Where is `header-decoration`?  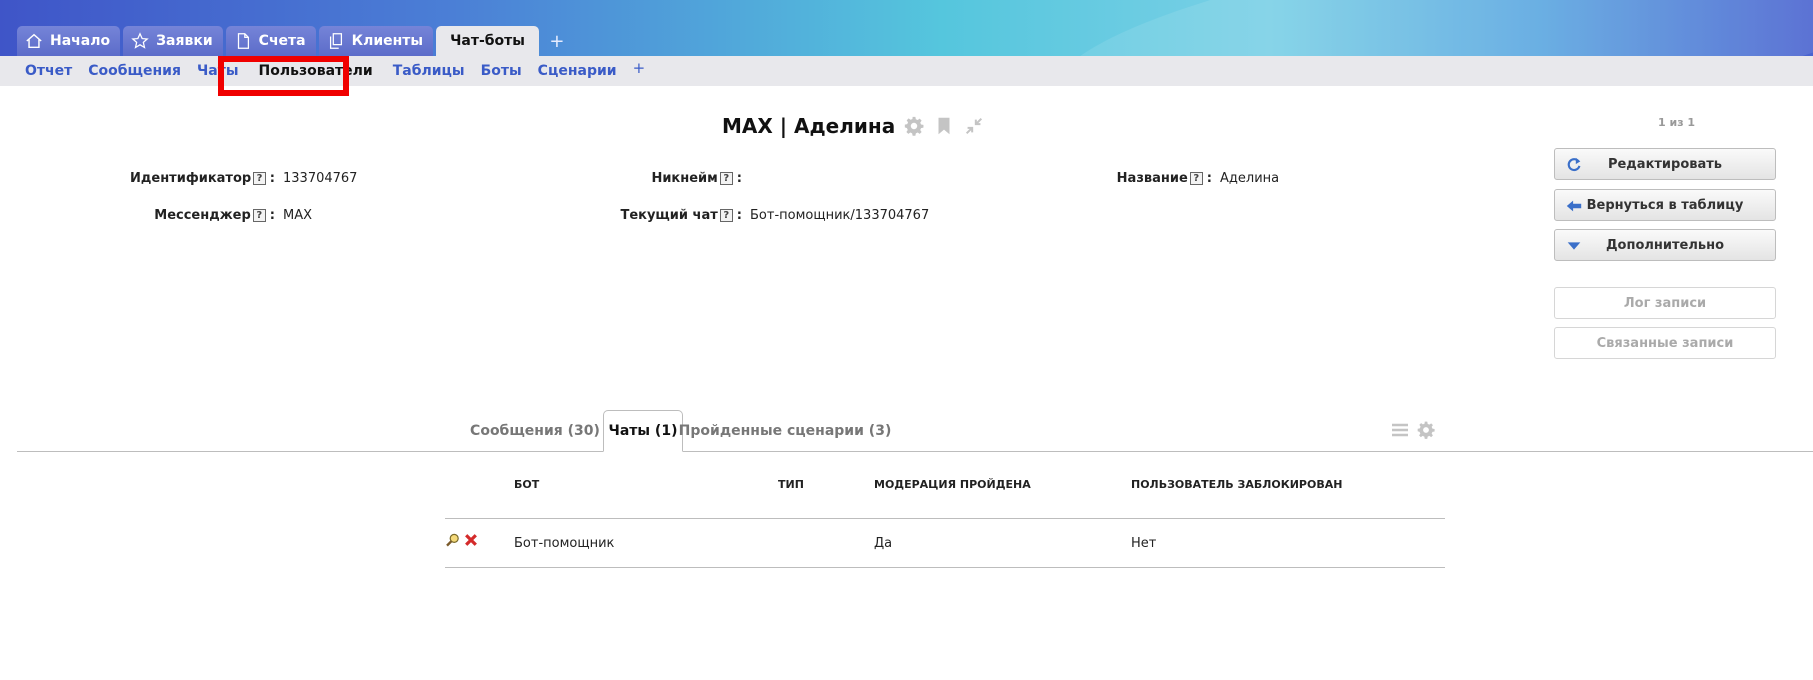
header-decoration is located at coordinates (1427, 28).